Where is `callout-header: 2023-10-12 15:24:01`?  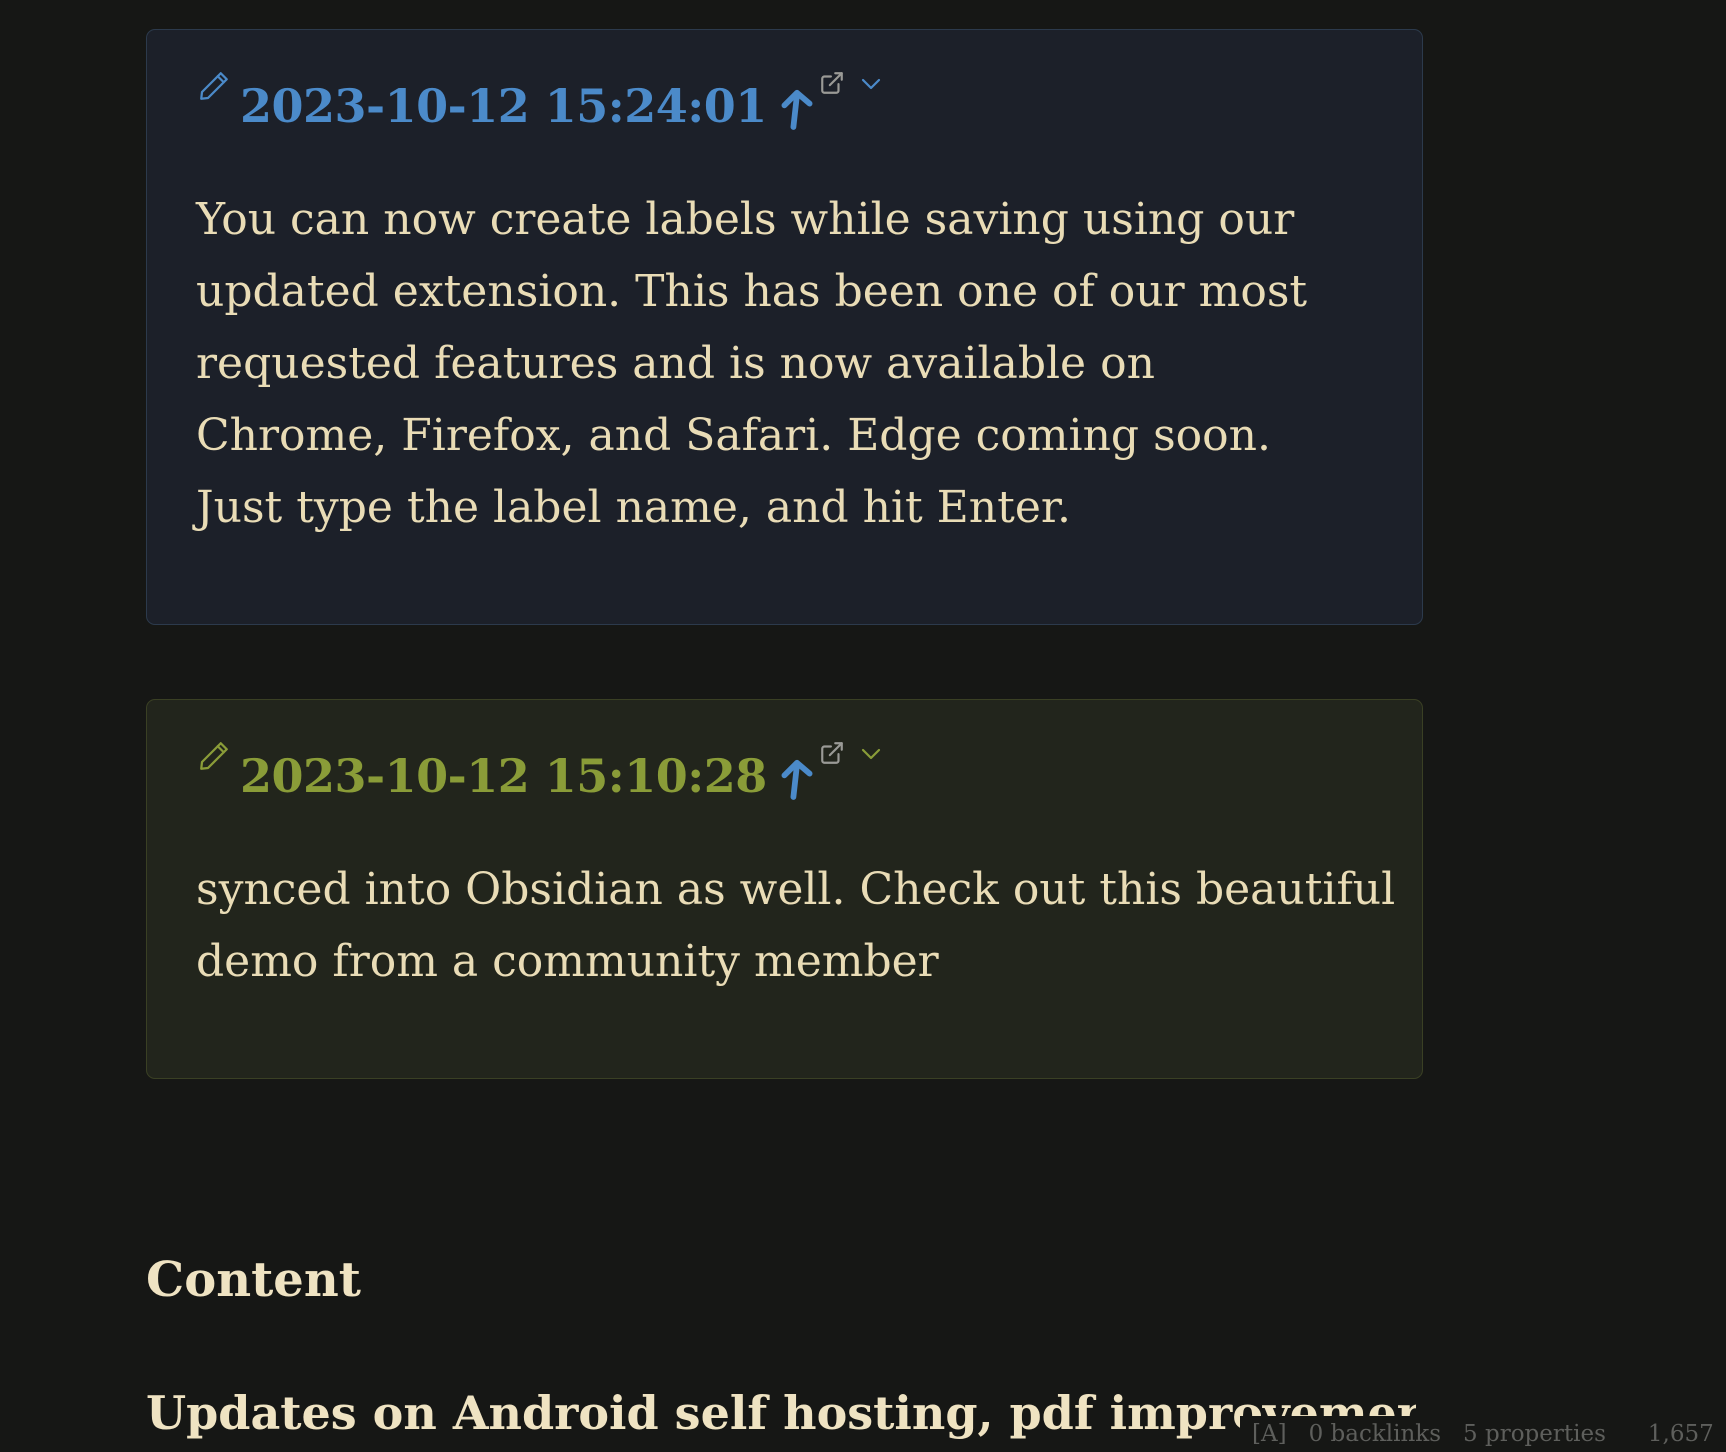 callout-header: 2023-10-12 15:24:01 is located at coordinates (539, 106).